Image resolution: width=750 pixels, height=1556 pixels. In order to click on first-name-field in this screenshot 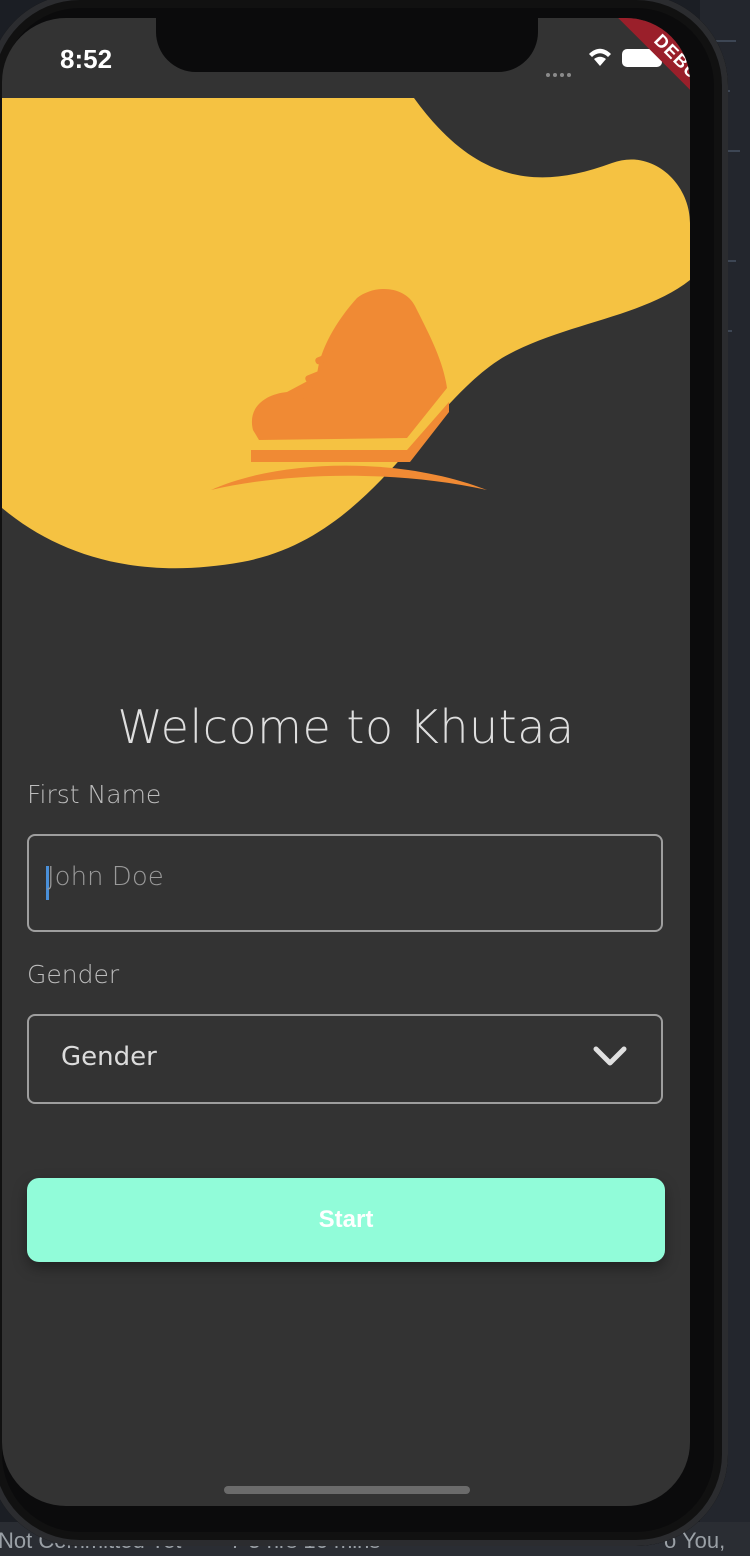, I will do `click(345, 883)`.